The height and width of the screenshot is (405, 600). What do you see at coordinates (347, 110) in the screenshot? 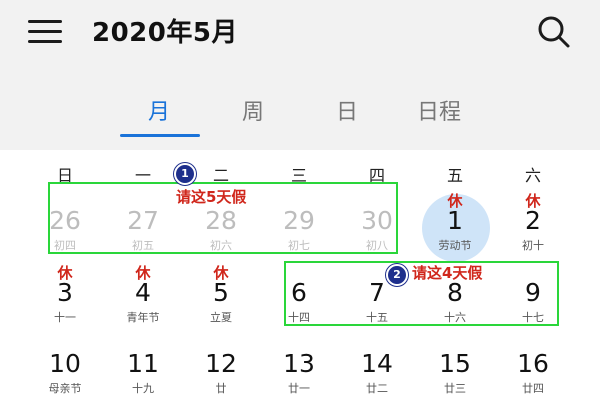
I see `tab-day: 日` at bounding box center [347, 110].